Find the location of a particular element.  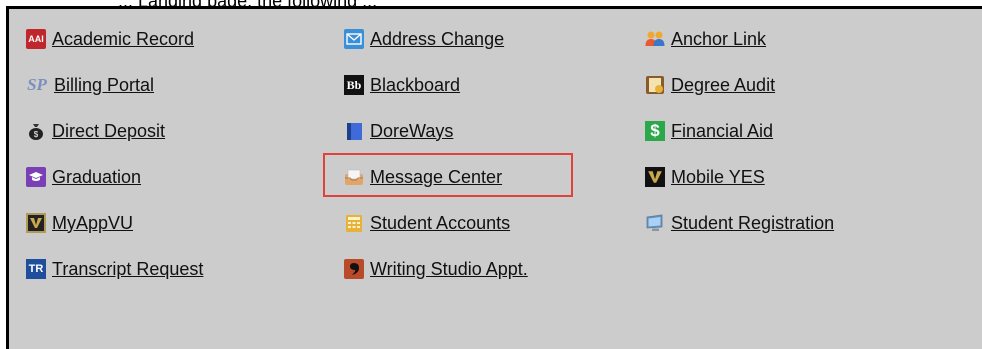

link-label: Financial Aid is located at coordinates (722, 130).